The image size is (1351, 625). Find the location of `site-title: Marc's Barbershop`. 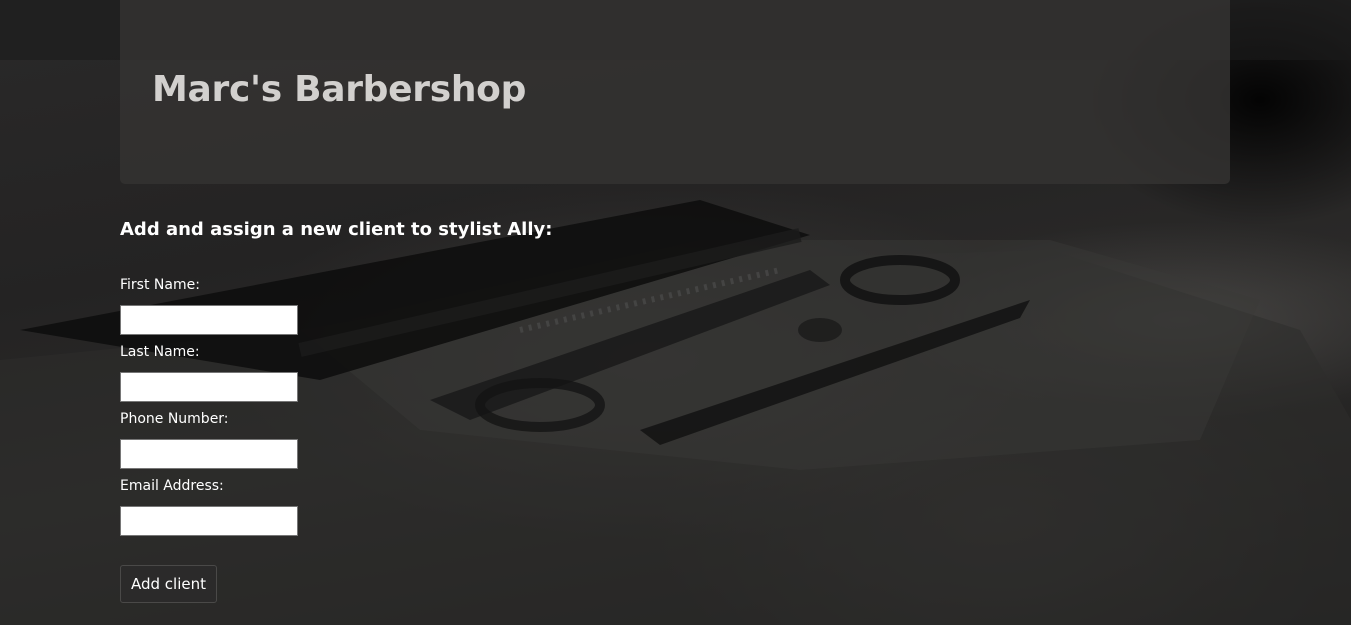

site-title: Marc's Barbershop is located at coordinates (339, 89).